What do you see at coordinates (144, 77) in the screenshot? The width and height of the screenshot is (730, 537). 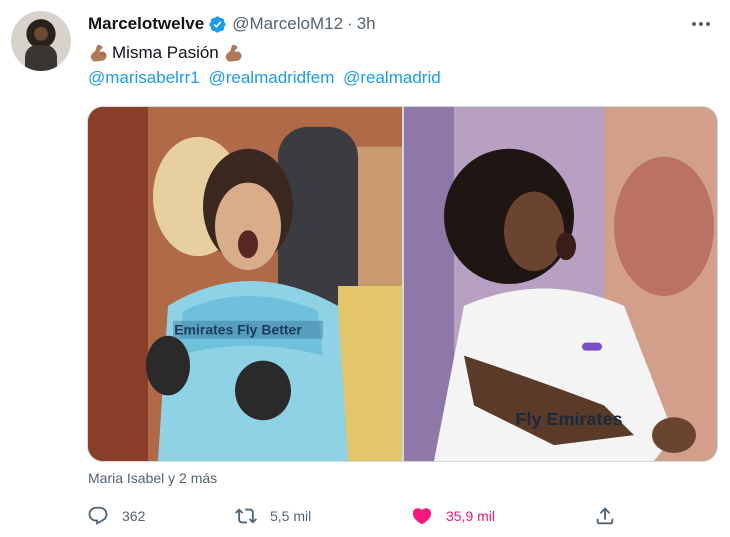 I see `mention-link: @marisabelrr1` at bounding box center [144, 77].